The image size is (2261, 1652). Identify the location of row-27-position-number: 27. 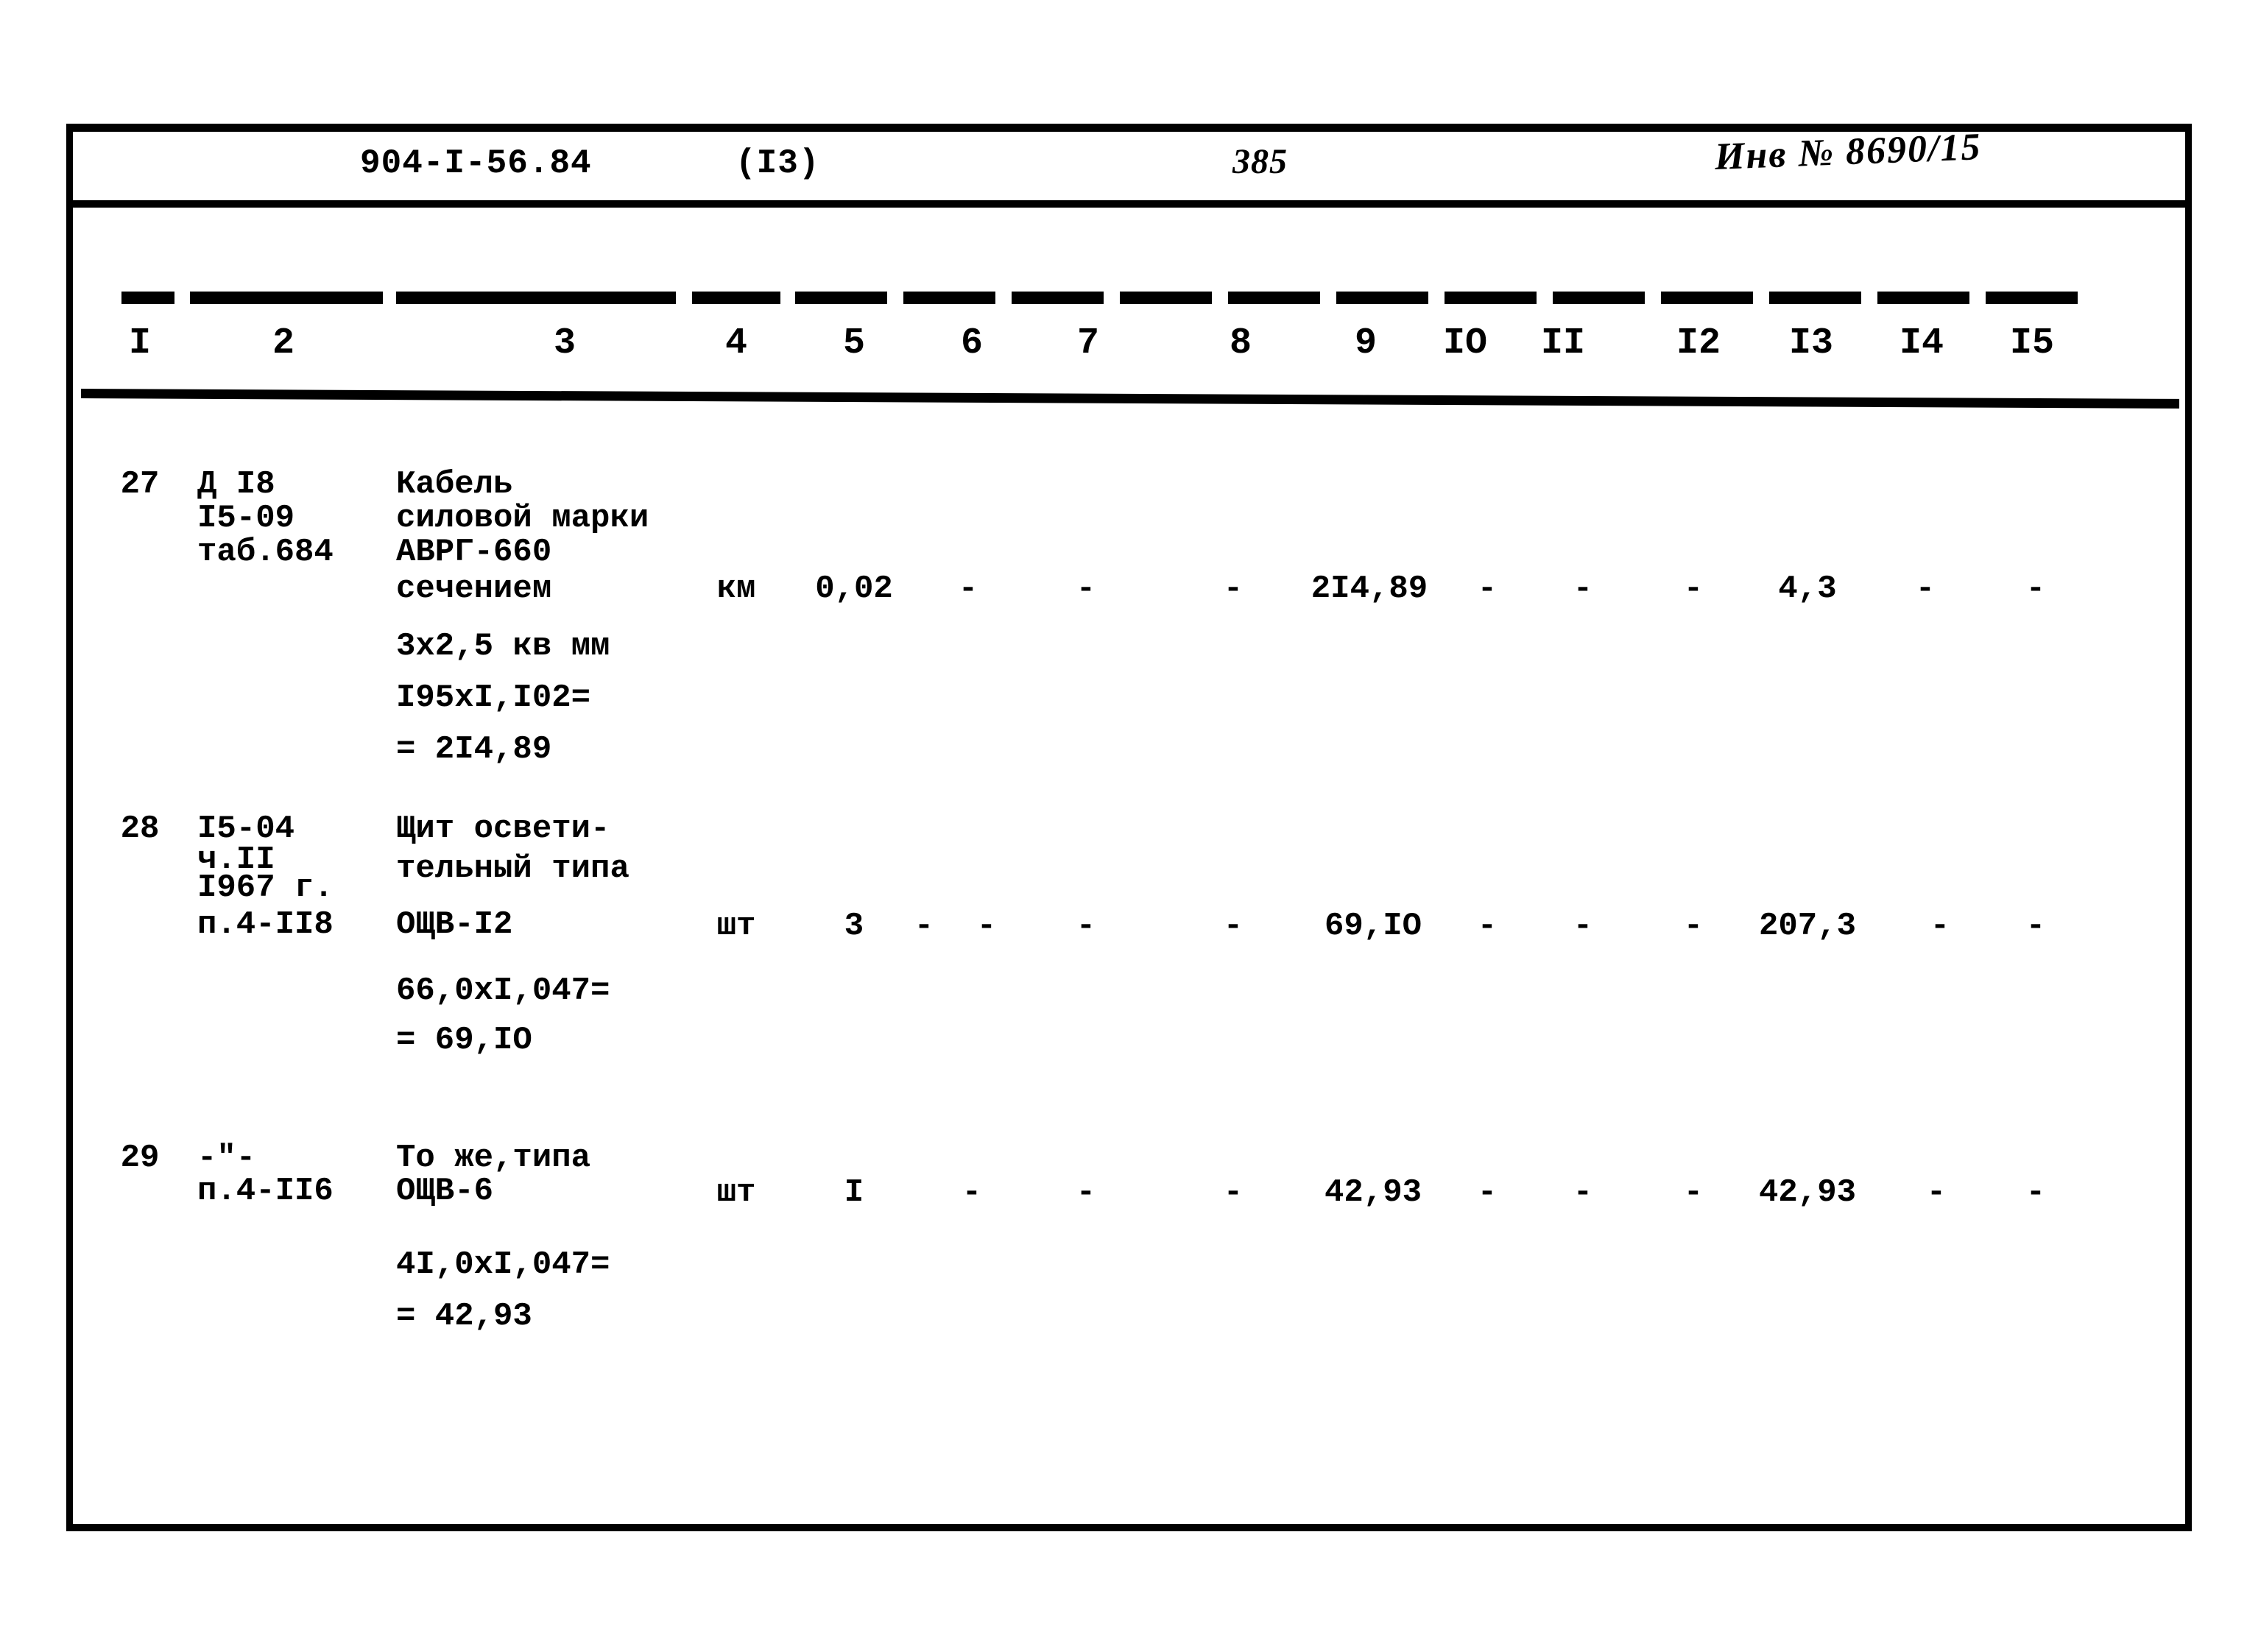
(140, 484).